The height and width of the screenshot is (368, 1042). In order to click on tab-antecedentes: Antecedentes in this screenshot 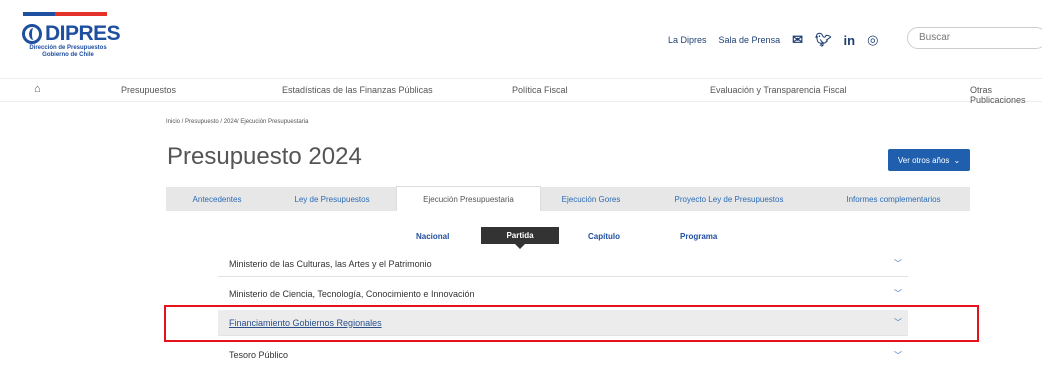, I will do `click(217, 199)`.